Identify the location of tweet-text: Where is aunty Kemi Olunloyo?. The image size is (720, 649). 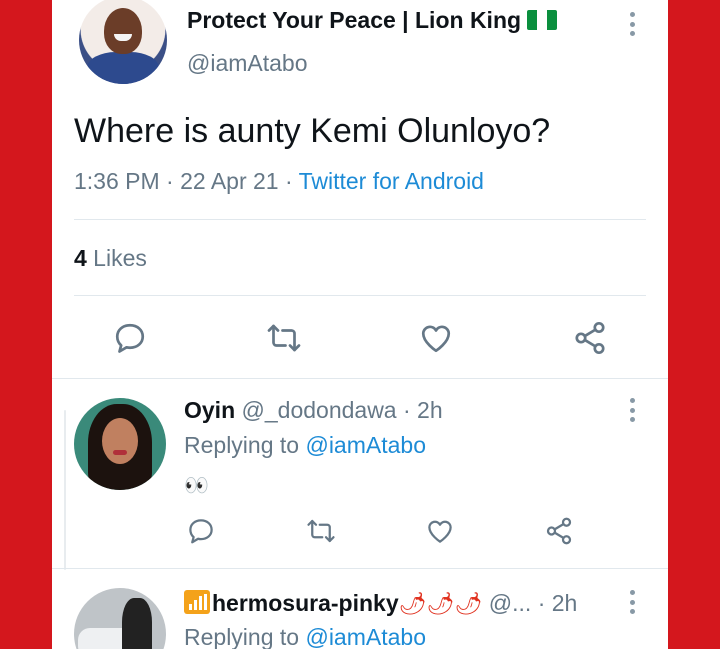
(312, 131).